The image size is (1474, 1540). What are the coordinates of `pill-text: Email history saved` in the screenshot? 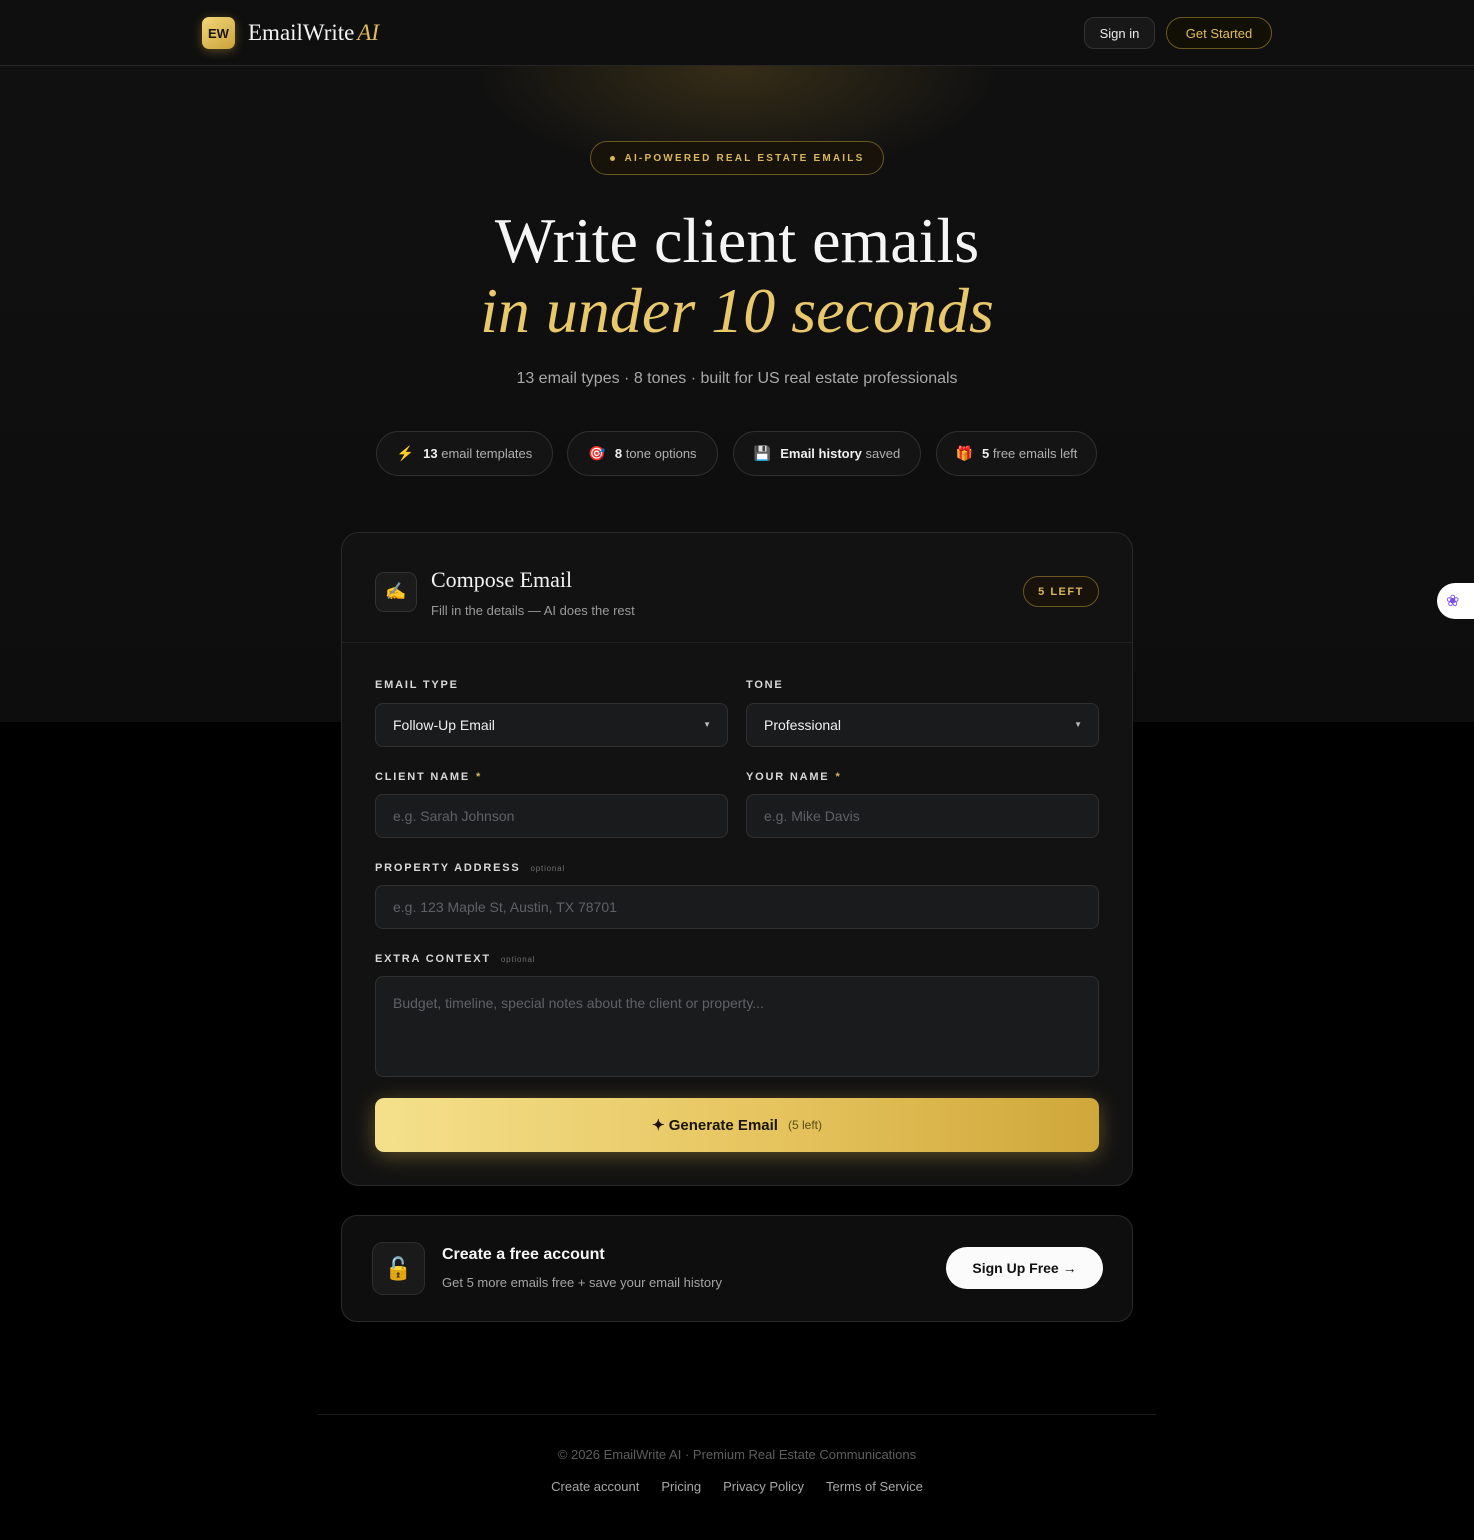 It's located at (840, 453).